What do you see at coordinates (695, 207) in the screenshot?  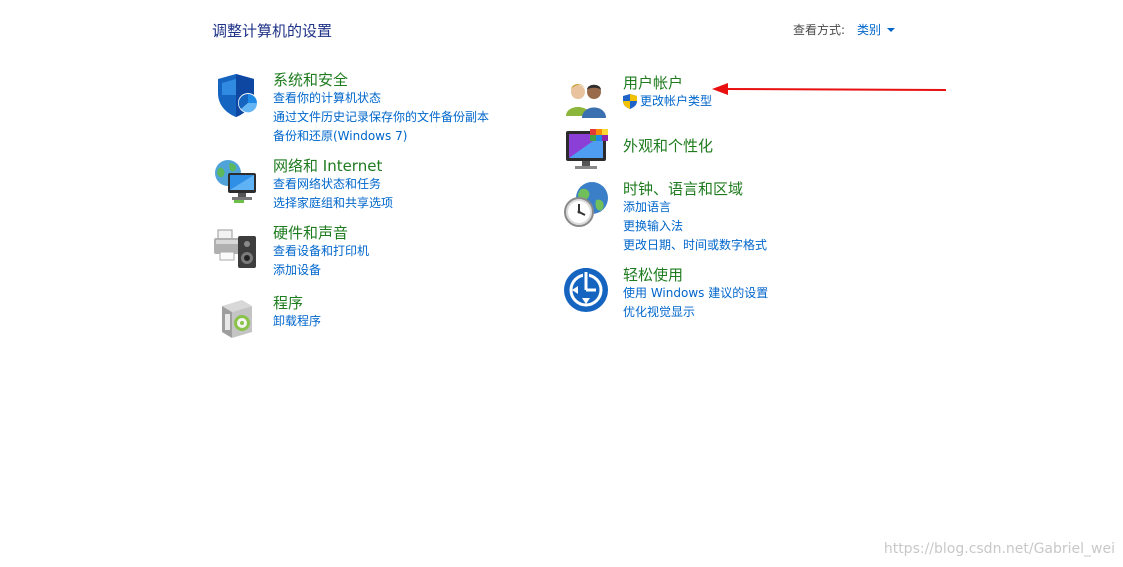 I see `link-add-language: 添加语言` at bounding box center [695, 207].